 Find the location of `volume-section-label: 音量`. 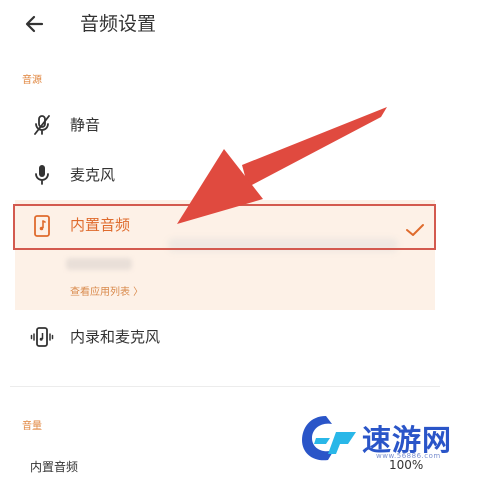

volume-section-label: 音量 is located at coordinates (32, 426).